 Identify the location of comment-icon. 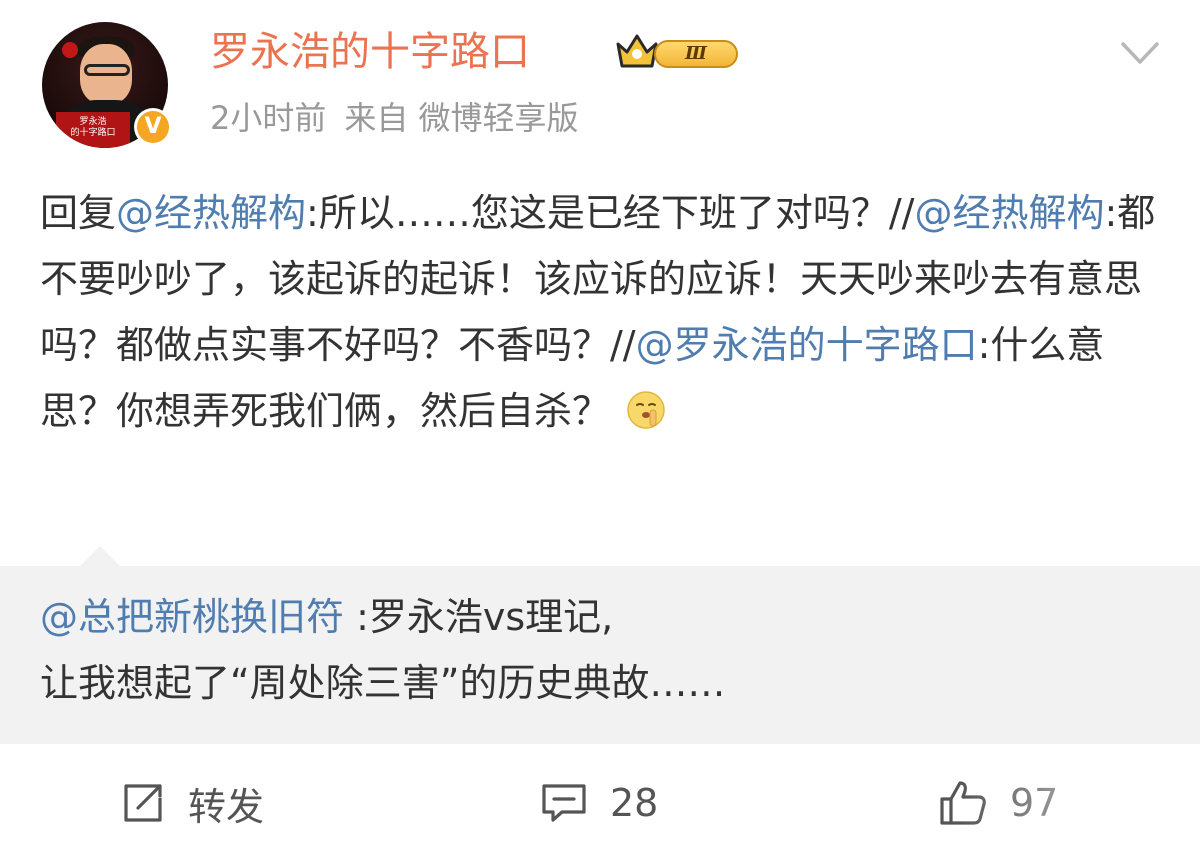
(564, 803).